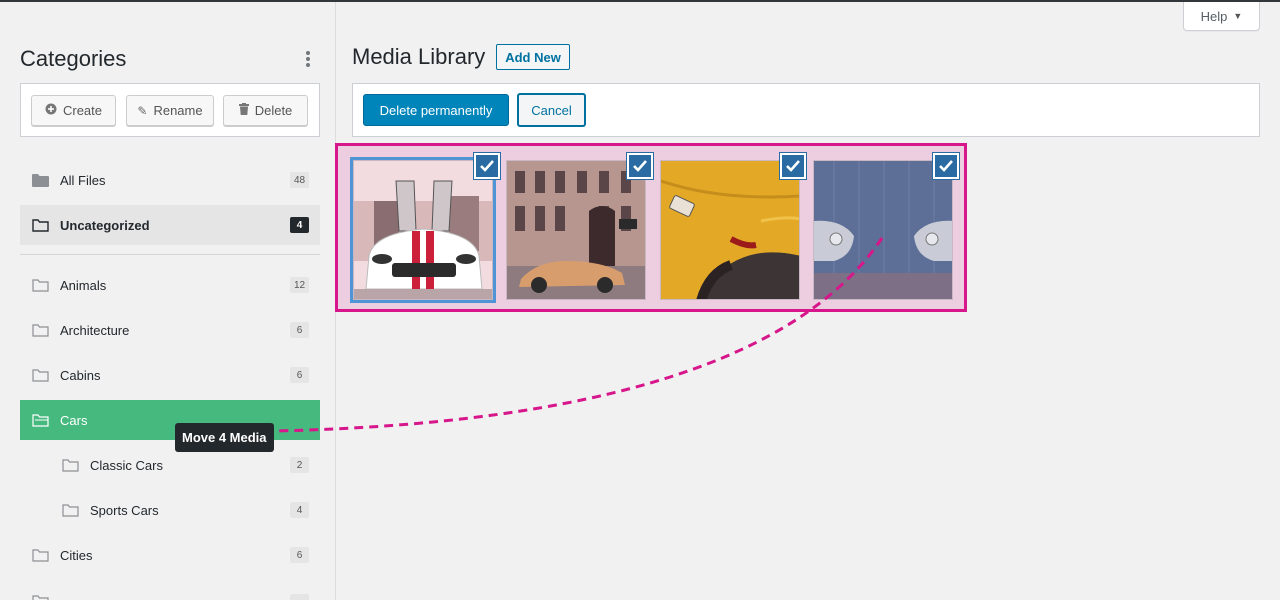 This screenshot has height=600, width=1280. Describe the element at coordinates (170, 465) in the screenshot. I see `folder-classic-cars: Classic Cars 2` at that location.